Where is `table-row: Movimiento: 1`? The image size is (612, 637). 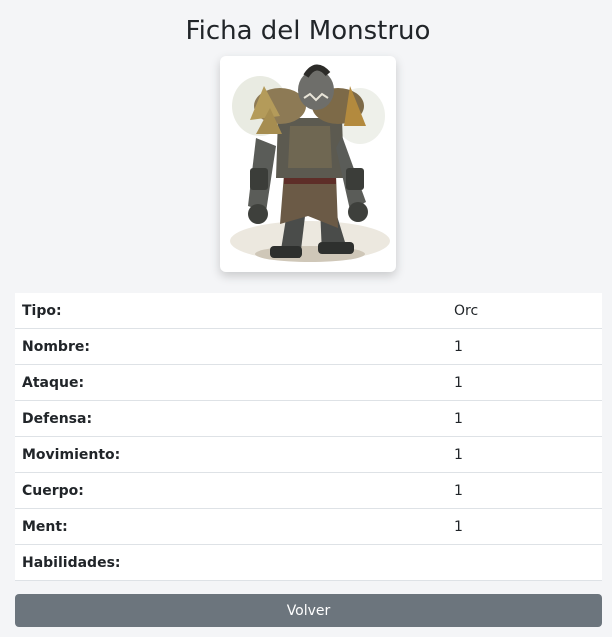
table-row: Movimiento: 1 is located at coordinates (308, 454).